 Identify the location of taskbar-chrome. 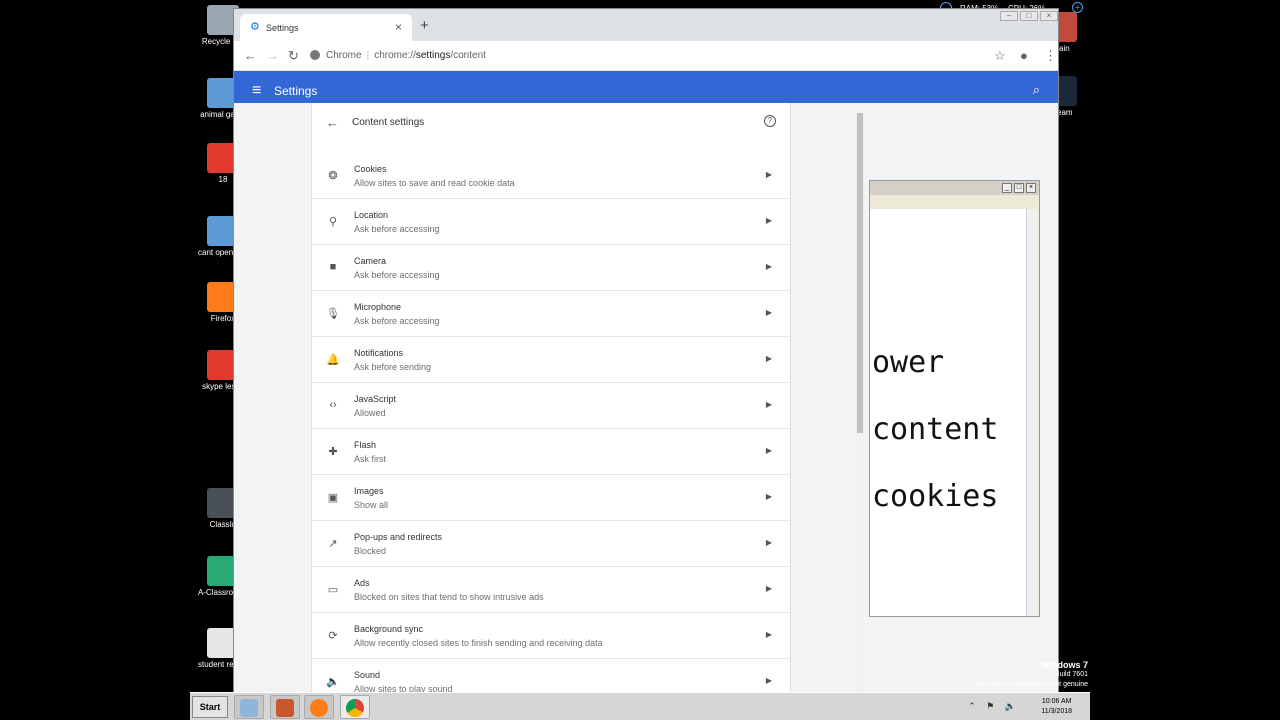
(355, 707).